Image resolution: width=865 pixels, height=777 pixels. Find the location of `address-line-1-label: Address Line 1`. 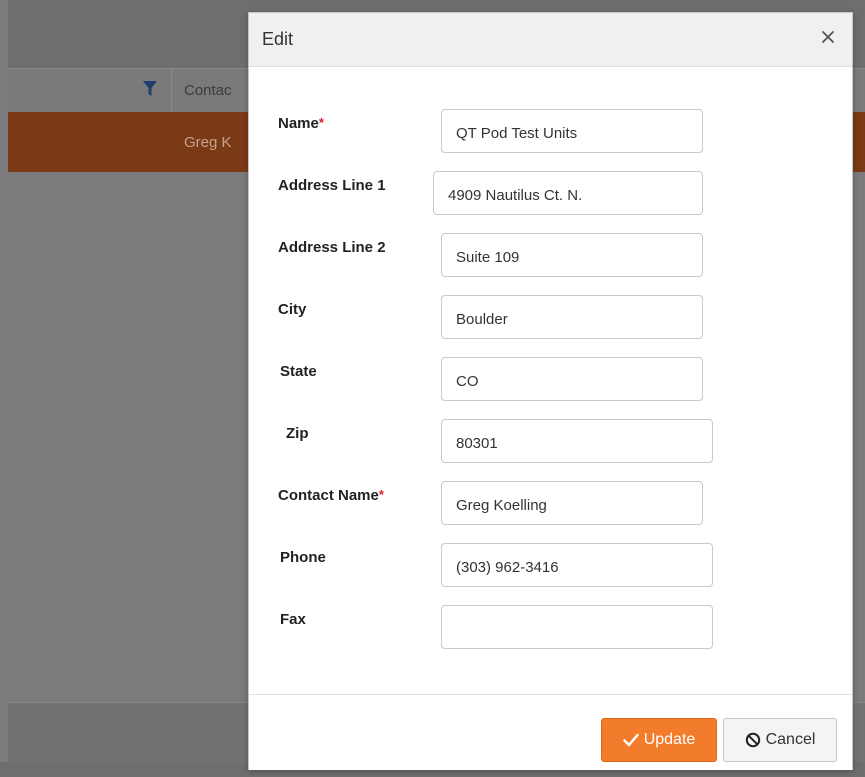

address-line-1-label: Address Line 1 is located at coordinates (332, 185).